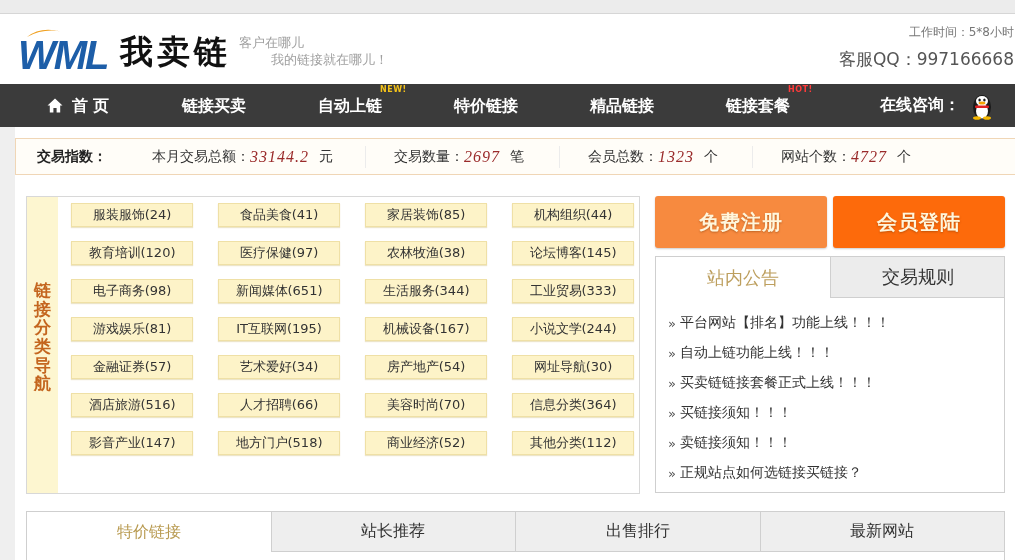 This screenshot has height=560, width=1015. I want to click on notice-link: 卖链接须知！！！, so click(736, 443).